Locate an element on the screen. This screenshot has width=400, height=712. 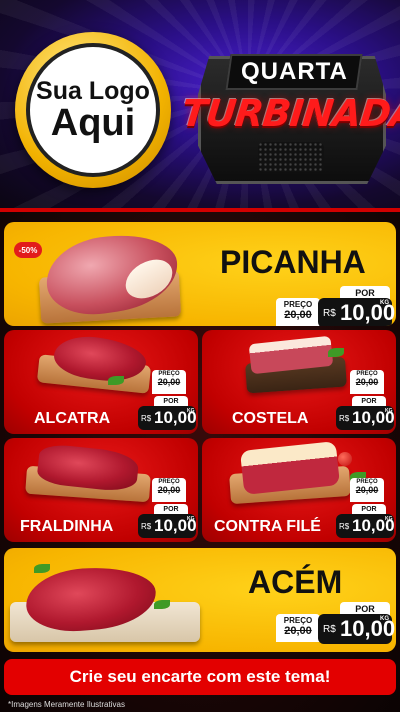
product-name-contra-file: CONTRA FILÉ is located at coordinates (267, 526).